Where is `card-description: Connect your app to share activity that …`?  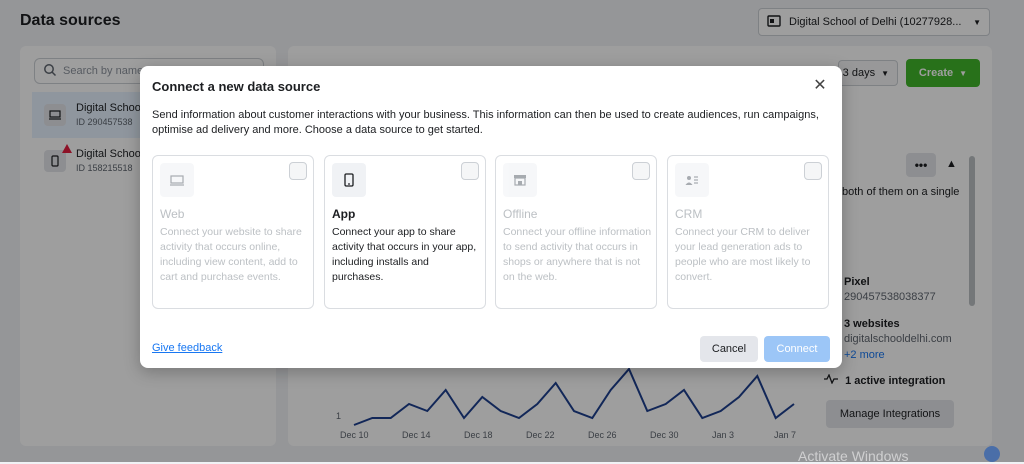 card-description: Connect your app to share activity that … is located at coordinates (404, 254).